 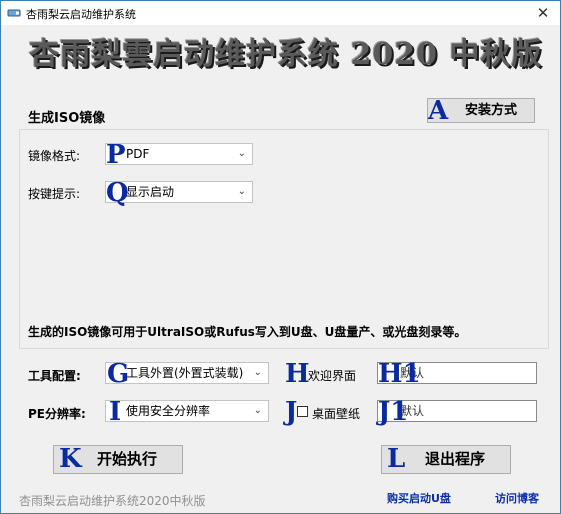 I want to click on wallpaper-input-badge: J1, so click(x=393, y=412).